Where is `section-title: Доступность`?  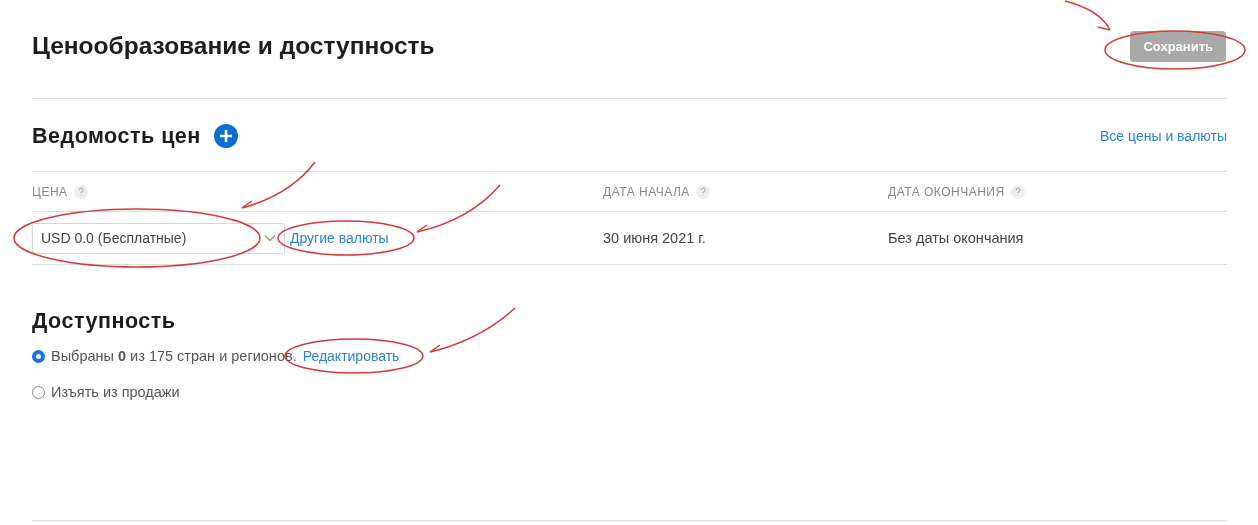 section-title: Доступность is located at coordinates (104, 321).